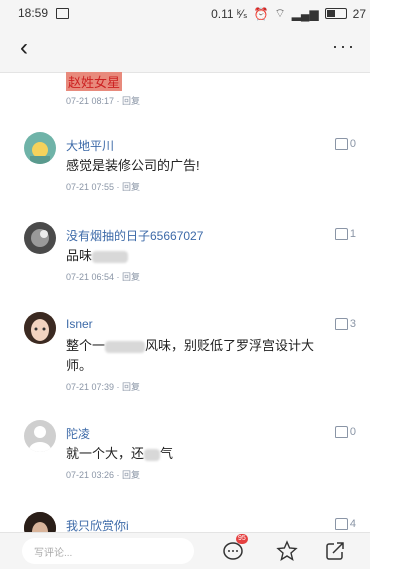  What do you see at coordinates (103, 186) in the screenshot?
I see `comment-meta: 07-21 07:55 · 回复` at bounding box center [103, 186].